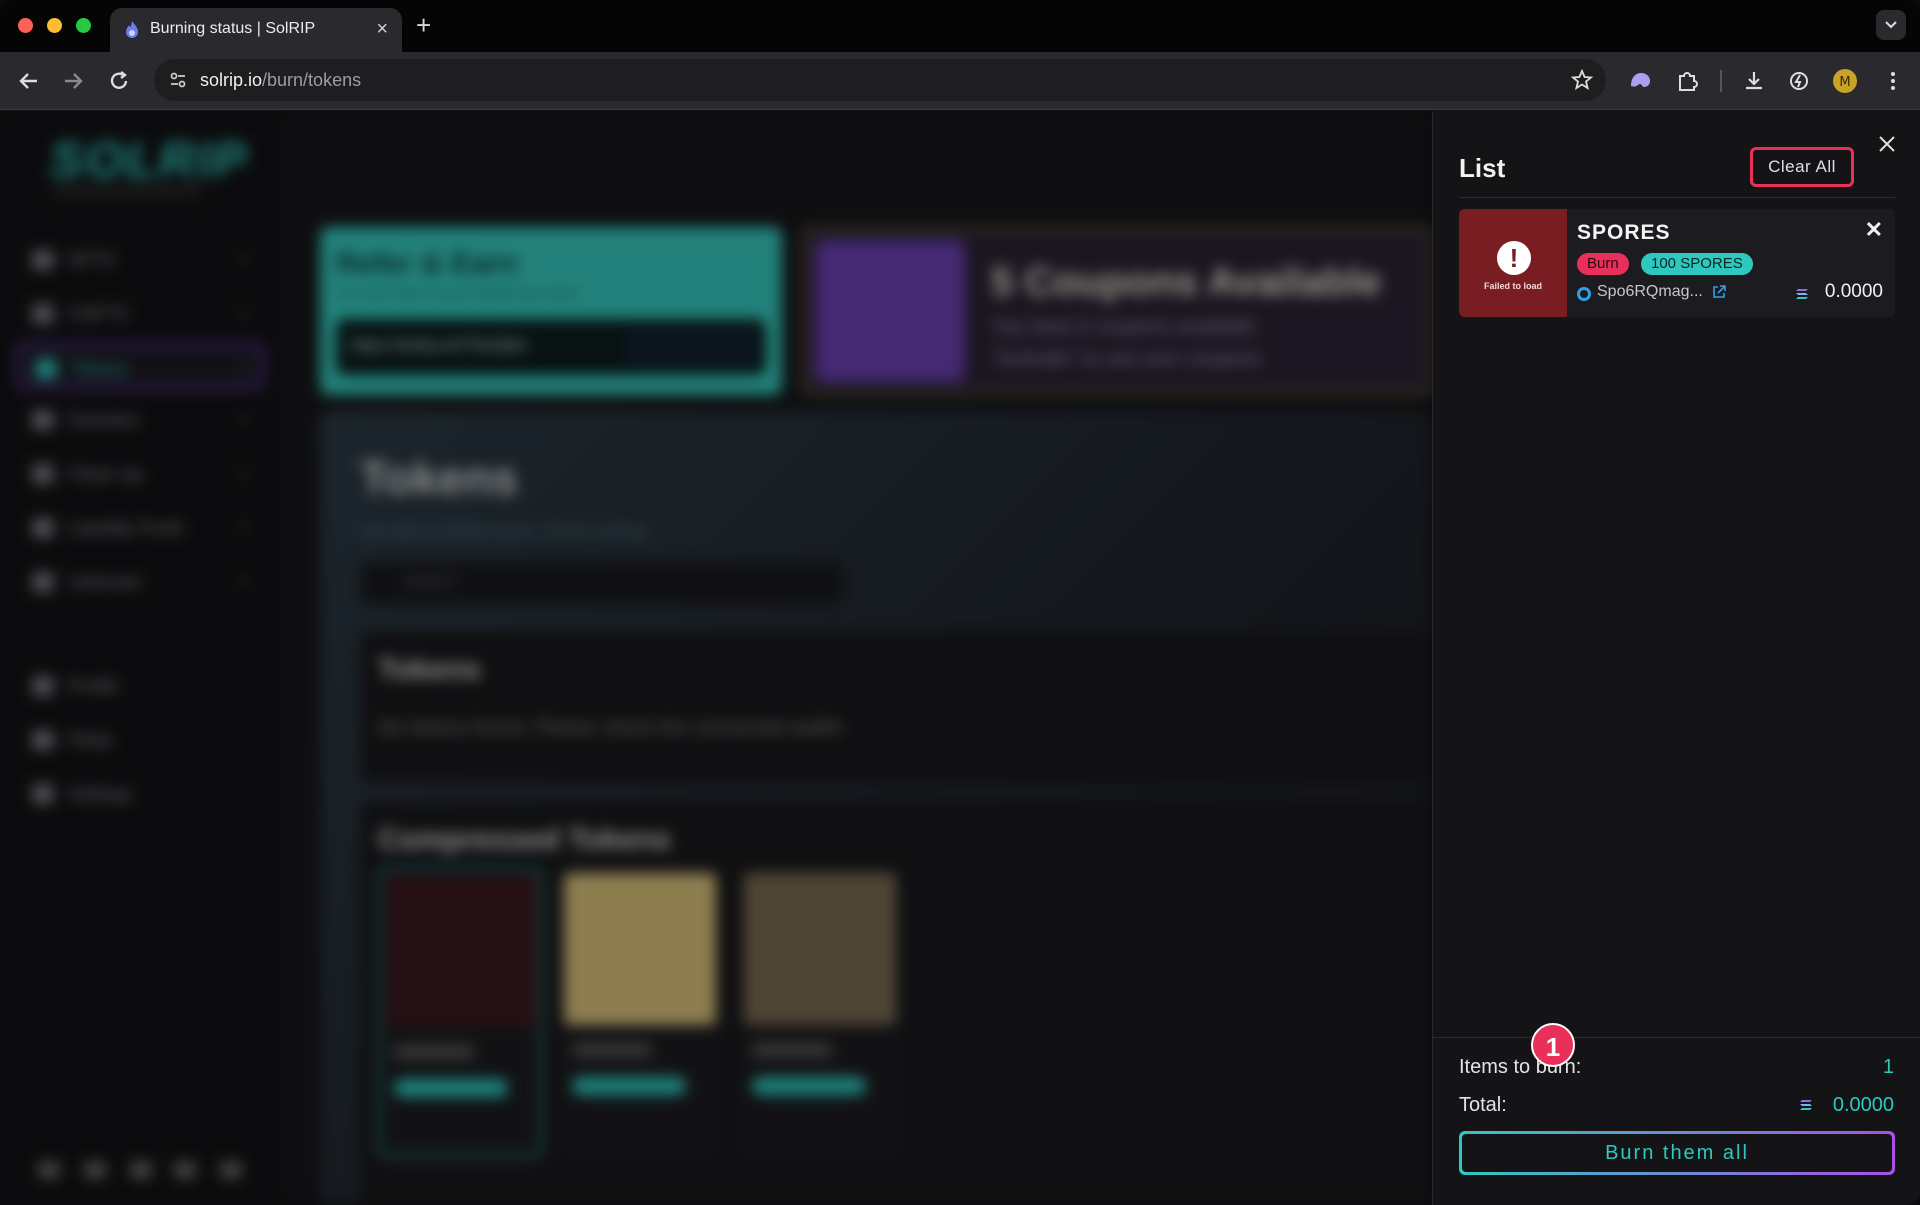  What do you see at coordinates (1853, 291) in the screenshot?
I see `token-value: 0.0000` at bounding box center [1853, 291].